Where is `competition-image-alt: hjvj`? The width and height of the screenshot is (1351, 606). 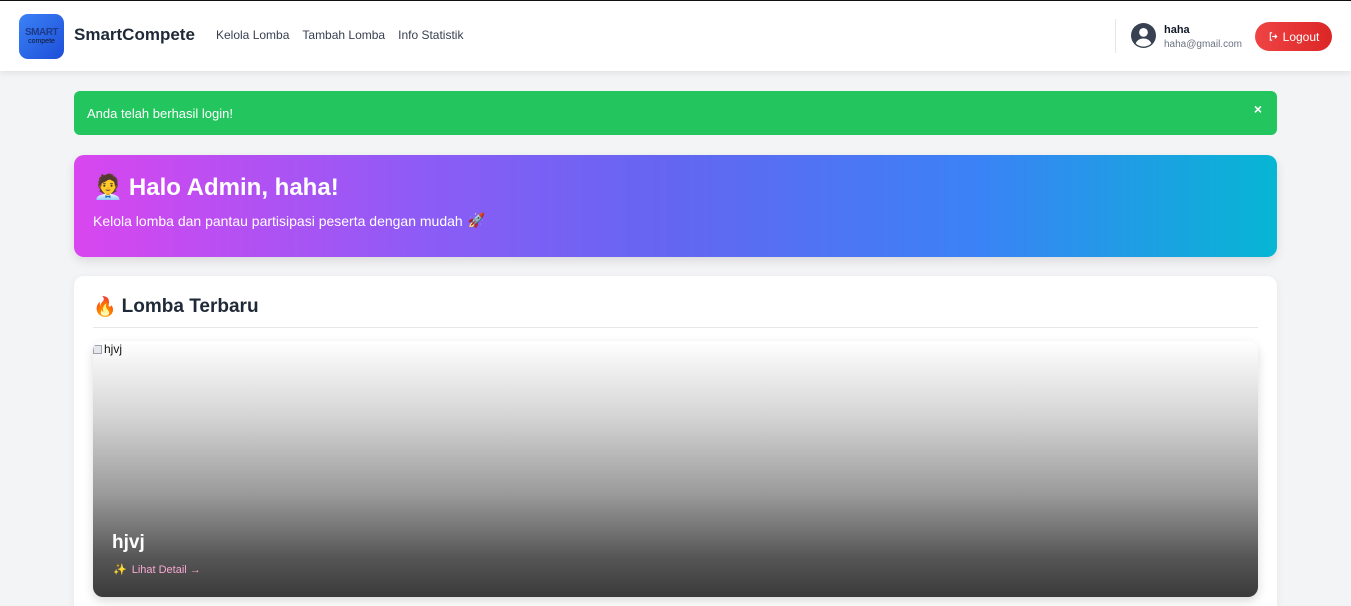 competition-image-alt: hjvj is located at coordinates (113, 349).